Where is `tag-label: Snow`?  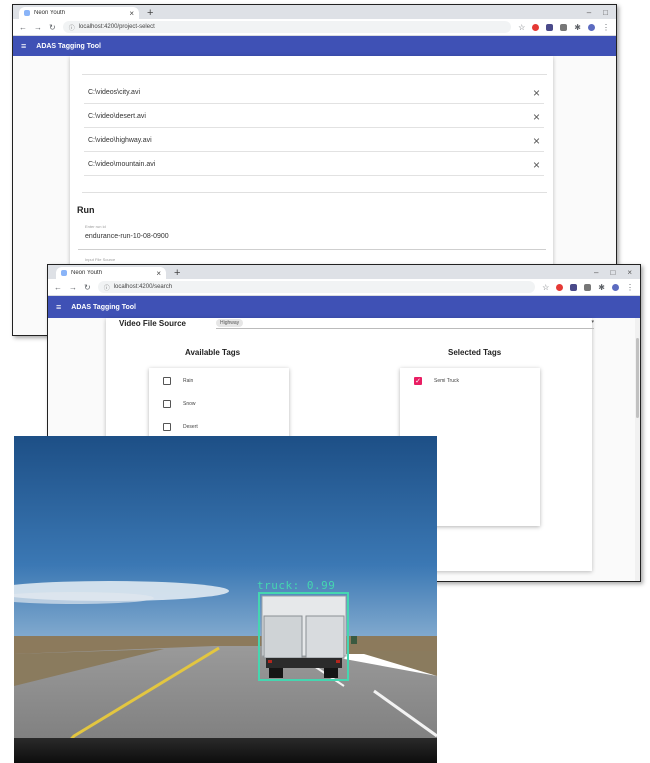
tag-label: Snow is located at coordinates (189, 404).